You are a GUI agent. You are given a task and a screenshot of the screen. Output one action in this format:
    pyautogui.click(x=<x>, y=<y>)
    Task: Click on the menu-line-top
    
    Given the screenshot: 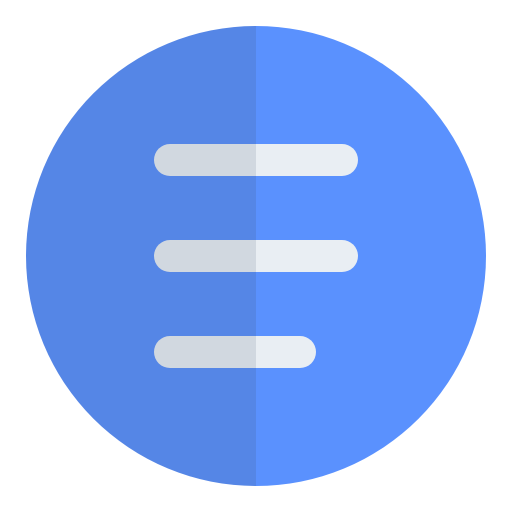 What is the action you would take?
    pyautogui.click(x=256, y=160)
    